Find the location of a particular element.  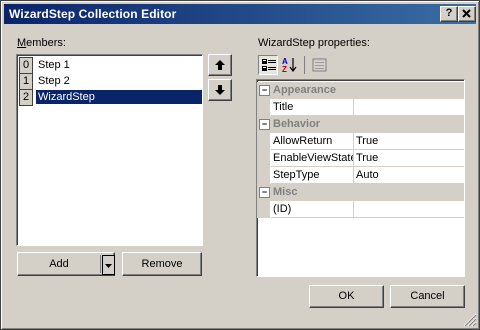

close-button is located at coordinates (467, 14).